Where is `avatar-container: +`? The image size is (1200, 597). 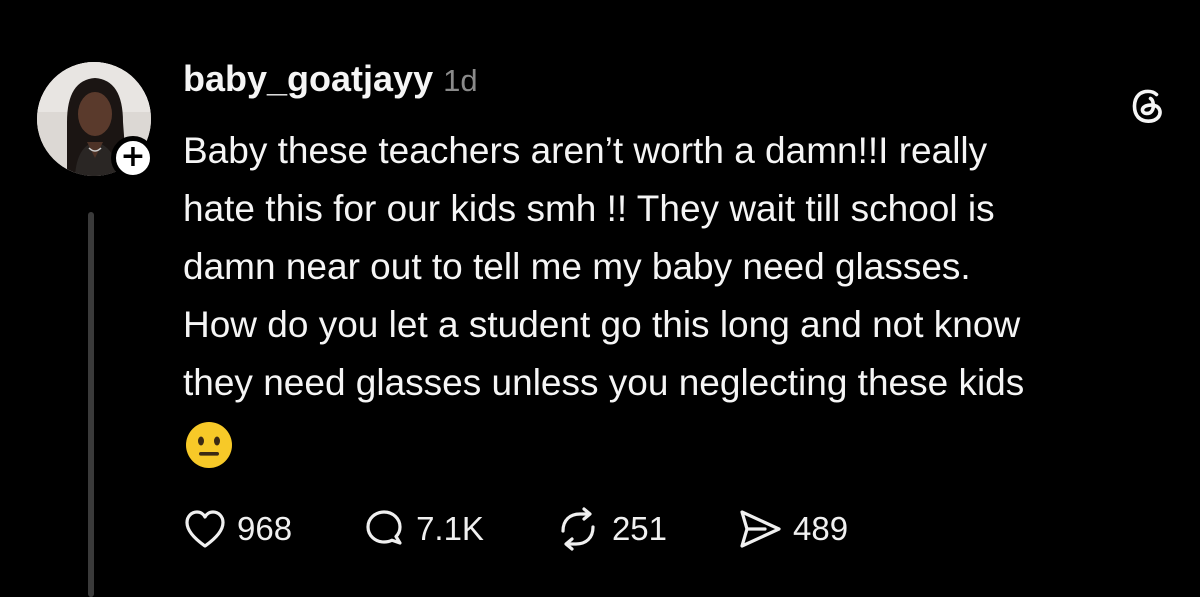
avatar-container: + is located at coordinates (96, 121).